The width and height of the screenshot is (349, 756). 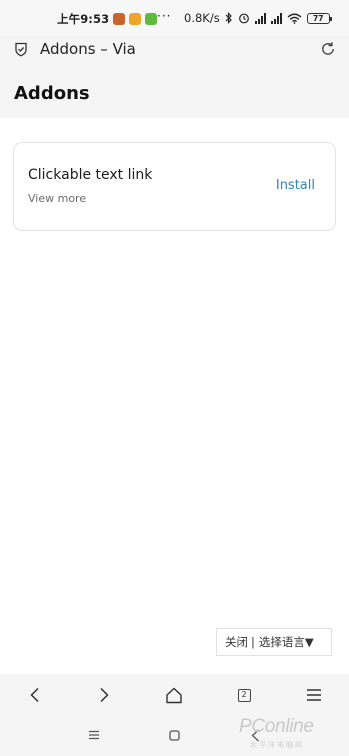 I want to click on wifi-icon, so click(x=294, y=18).